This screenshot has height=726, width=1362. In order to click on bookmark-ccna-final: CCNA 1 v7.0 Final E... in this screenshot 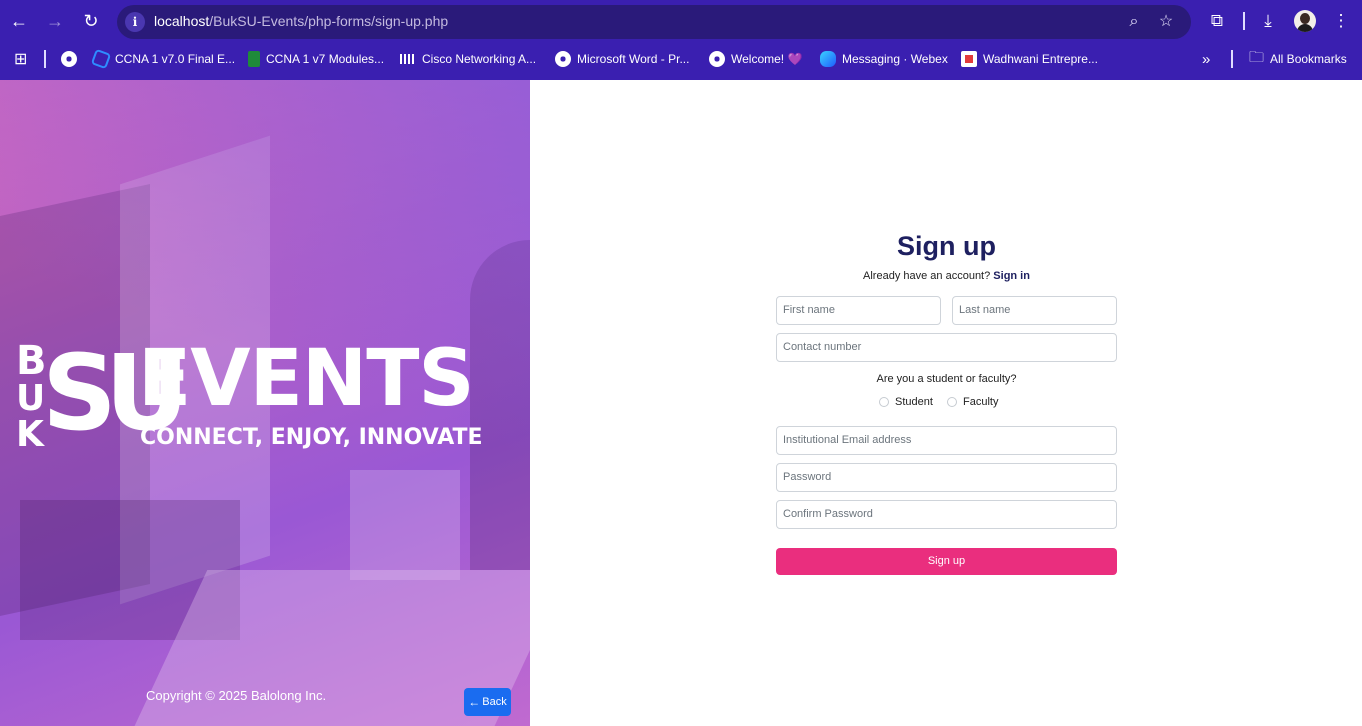, I will do `click(162, 59)`.